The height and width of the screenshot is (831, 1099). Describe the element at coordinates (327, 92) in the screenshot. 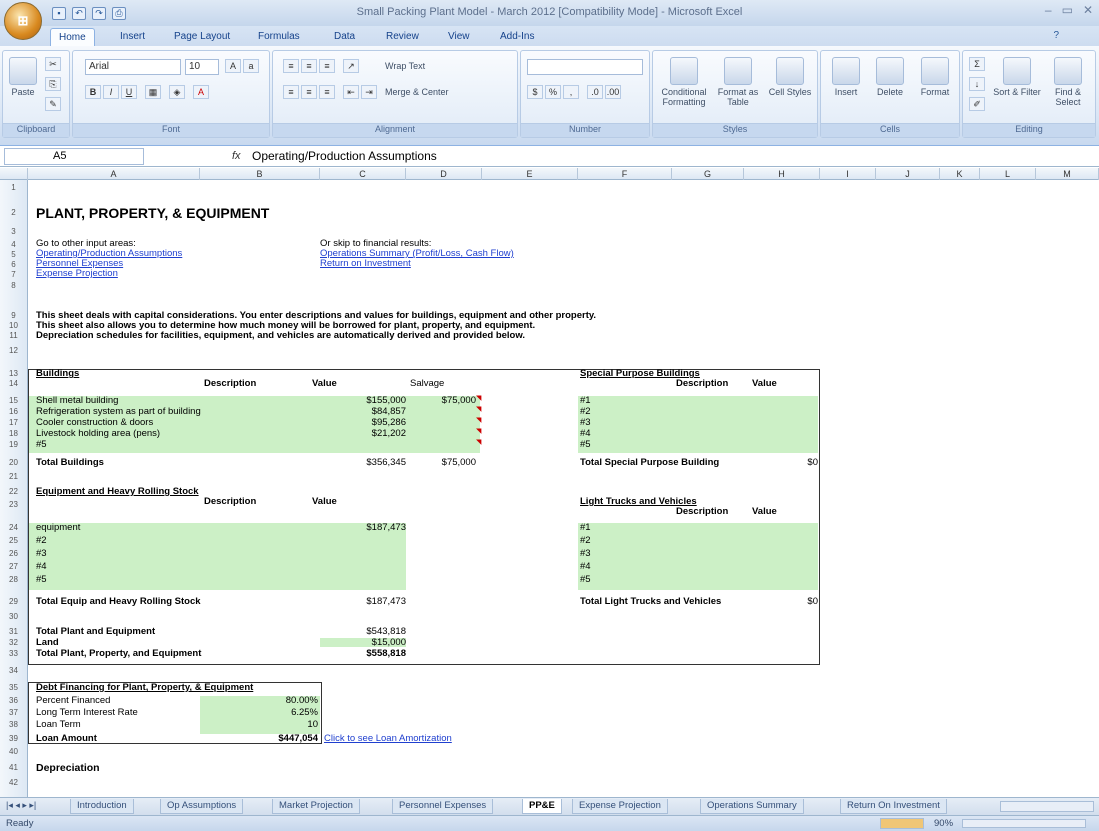

I see `align-right-icon: ≡` at that location.